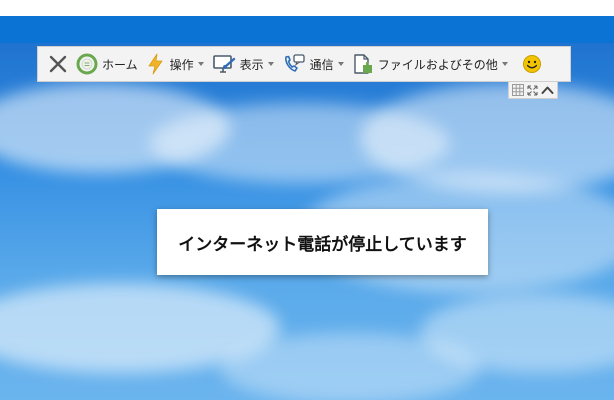  What do you see at coordinates (307, 8) in the screenshot?
I see `top-strip` at bounding box center [307, 8].